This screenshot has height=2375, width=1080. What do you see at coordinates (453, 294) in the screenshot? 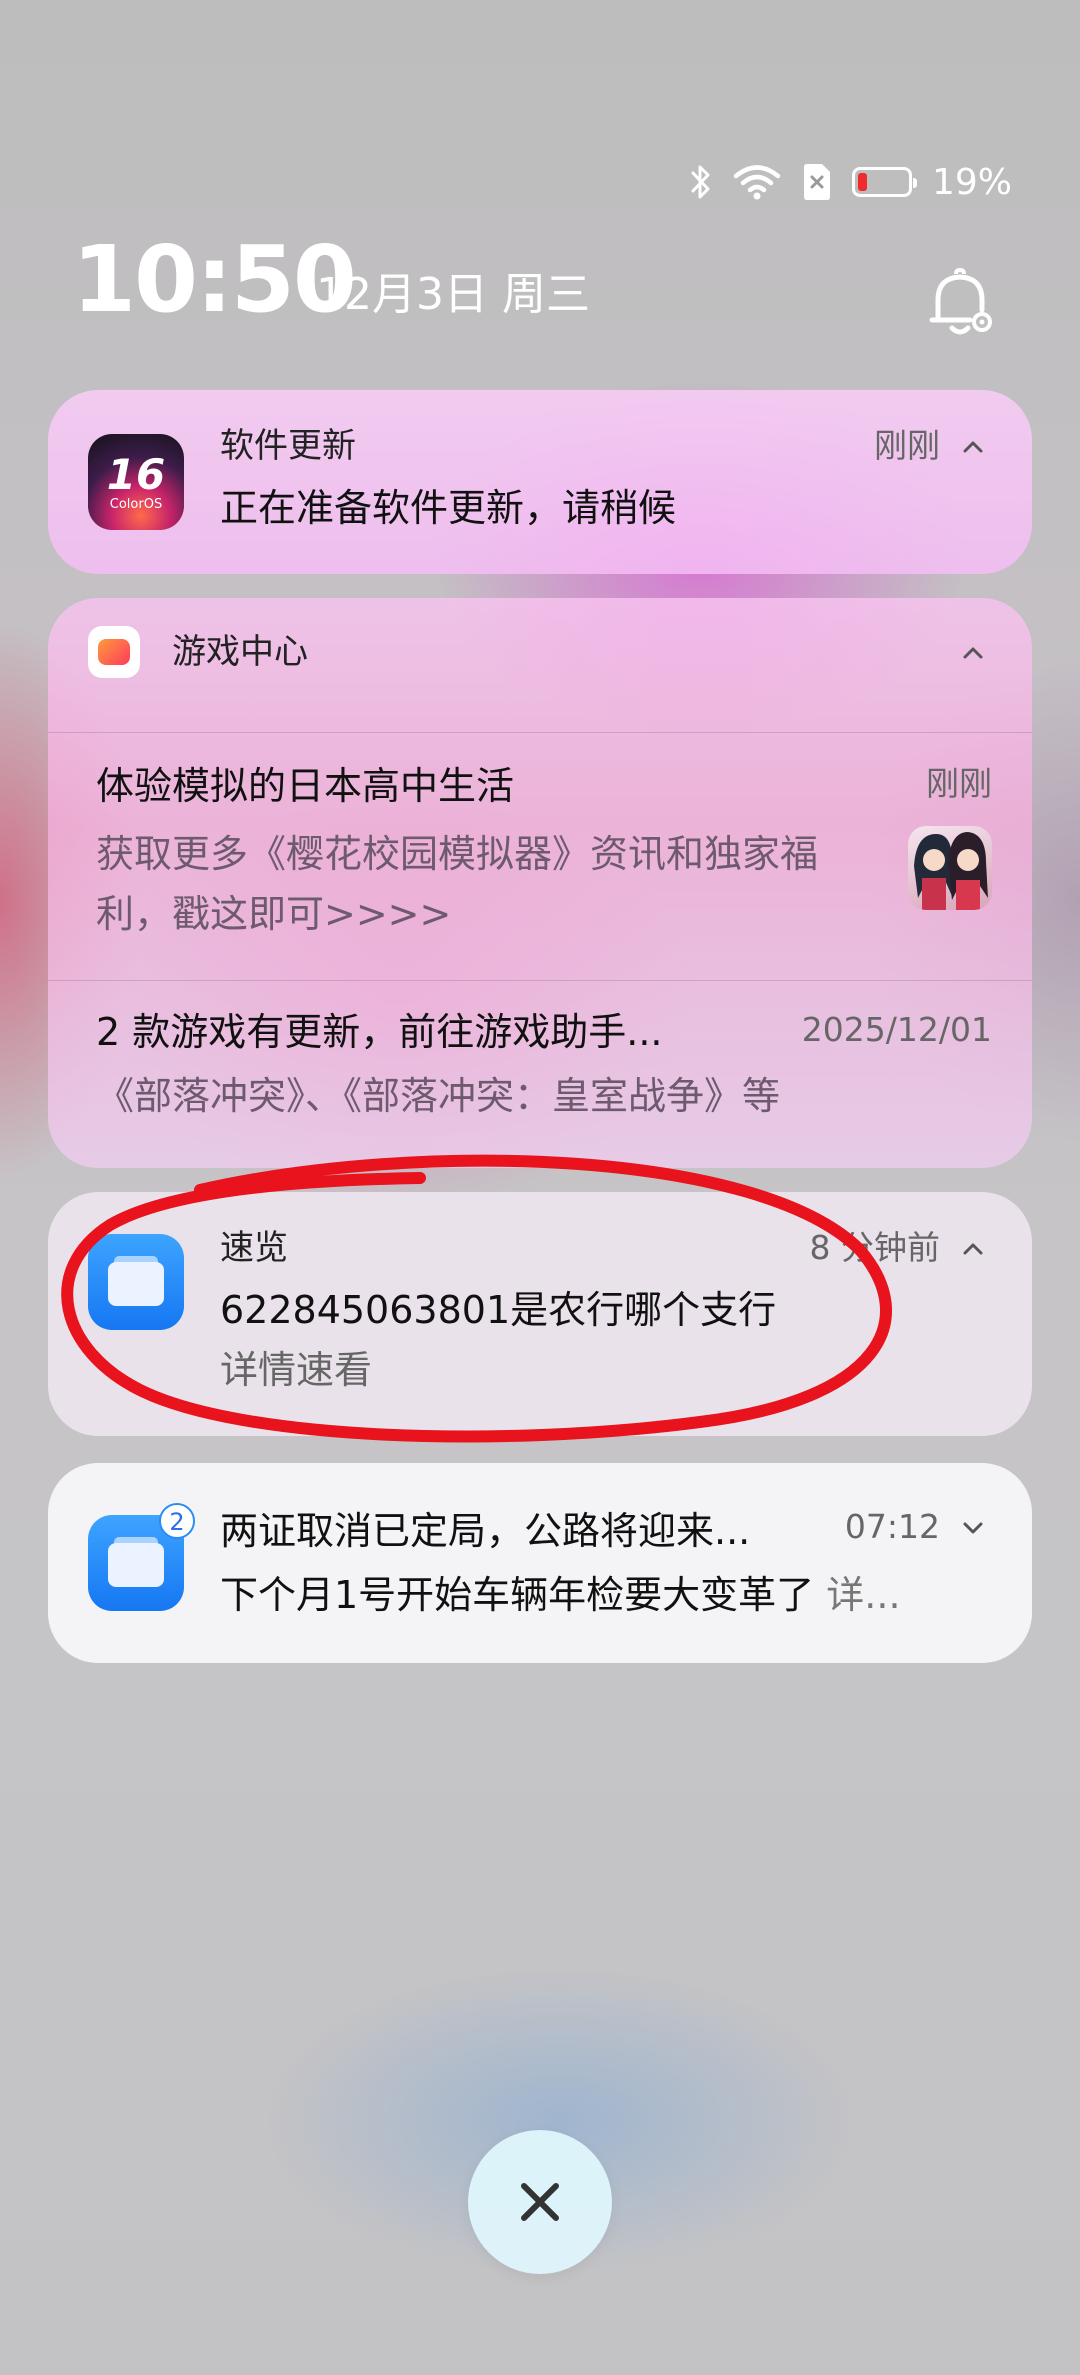
I see `lockscreen-date: 12月3日 周三` at bounding box center [453, 294].